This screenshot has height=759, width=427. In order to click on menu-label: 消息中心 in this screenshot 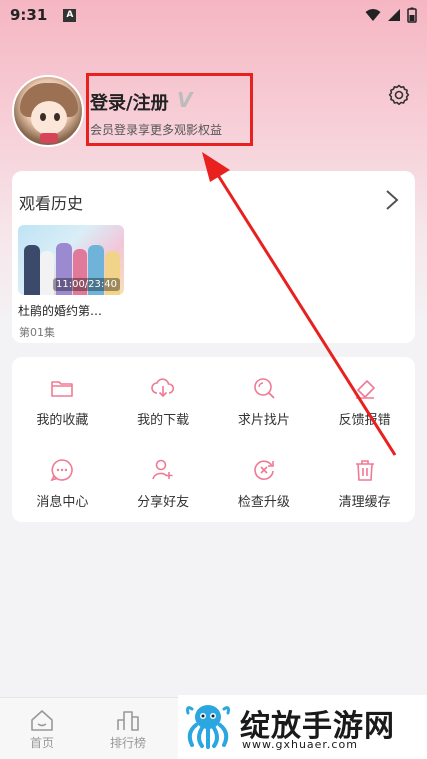, I will do `click(62, 502)`.